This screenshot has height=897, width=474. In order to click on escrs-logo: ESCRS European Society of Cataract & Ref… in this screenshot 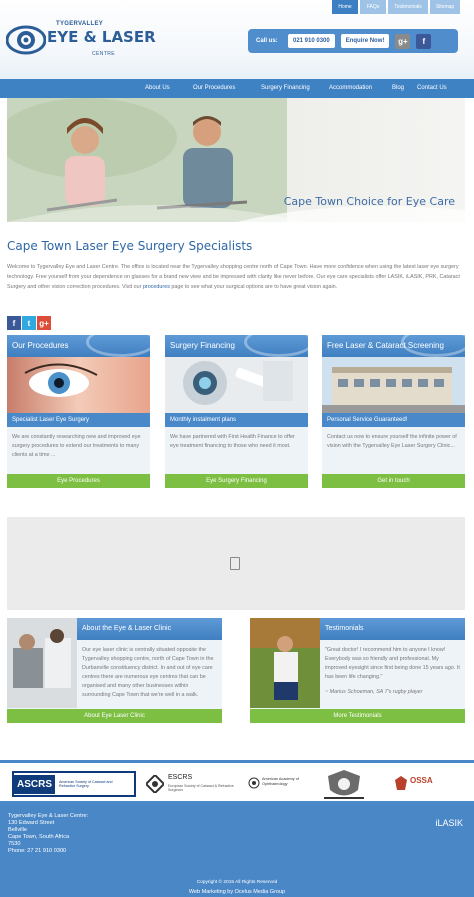, I will do `click(191, 784)`.